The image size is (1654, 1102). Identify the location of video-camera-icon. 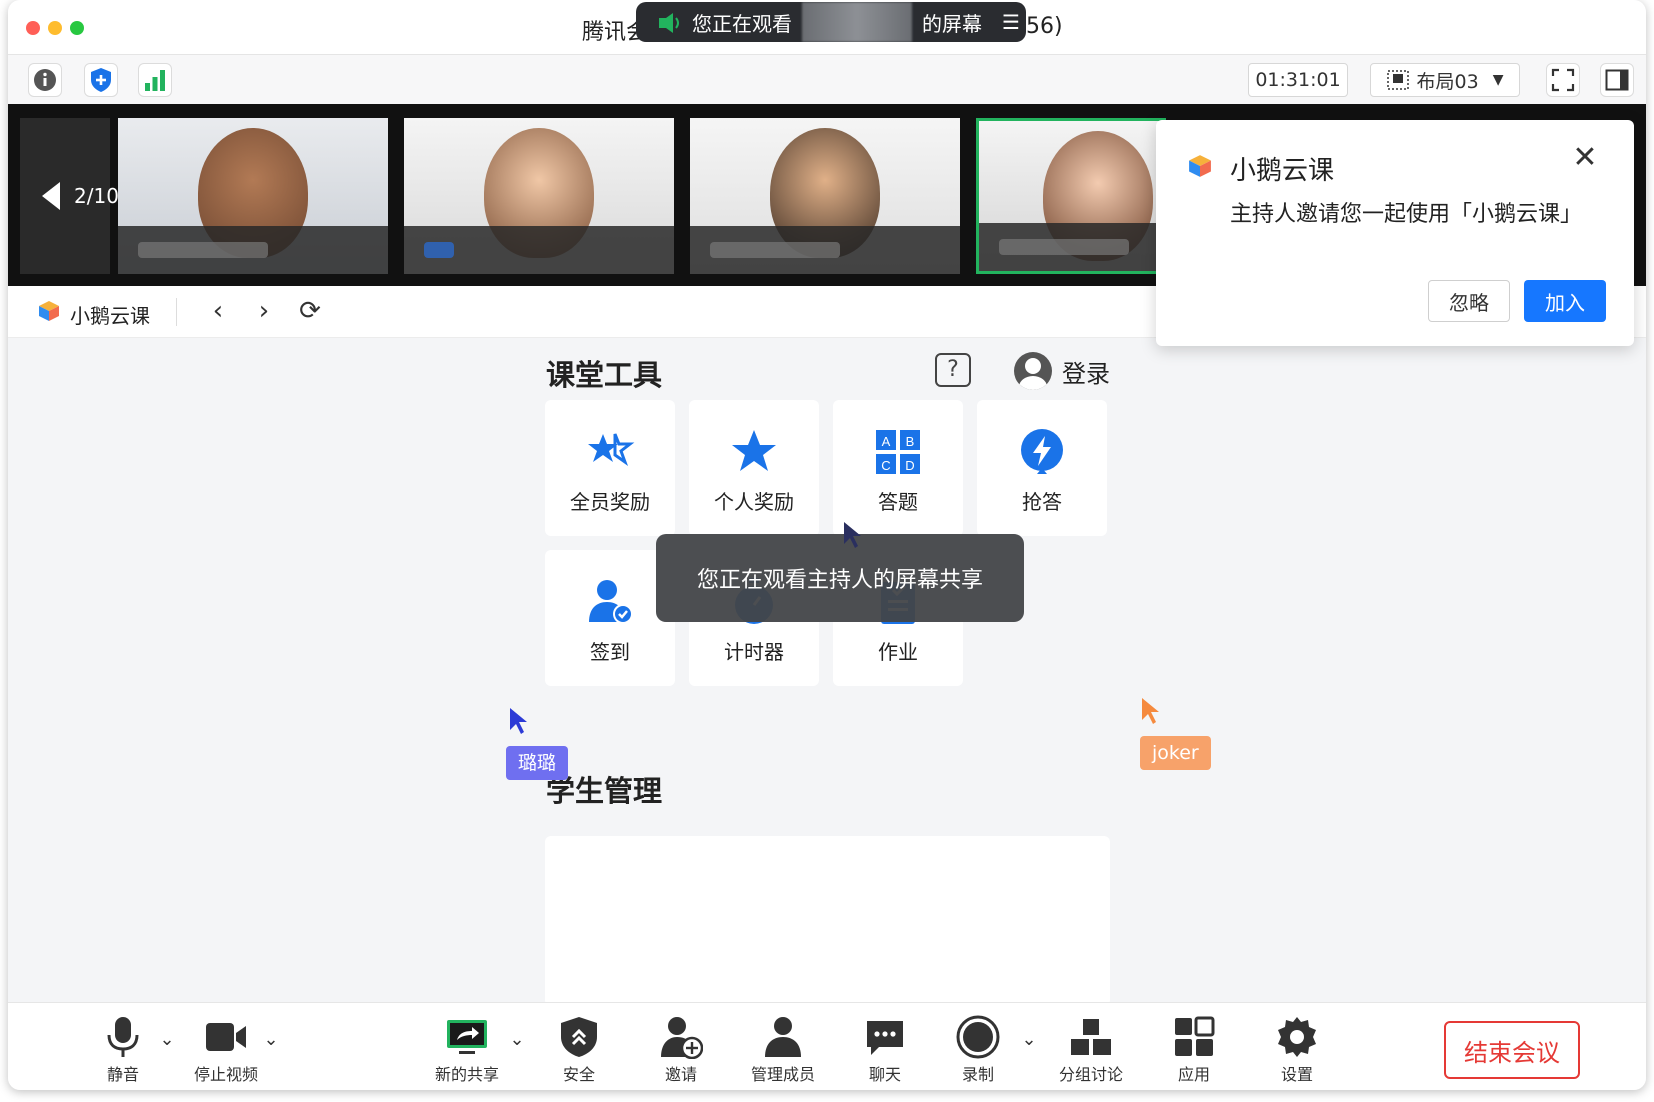
(226, 1037).